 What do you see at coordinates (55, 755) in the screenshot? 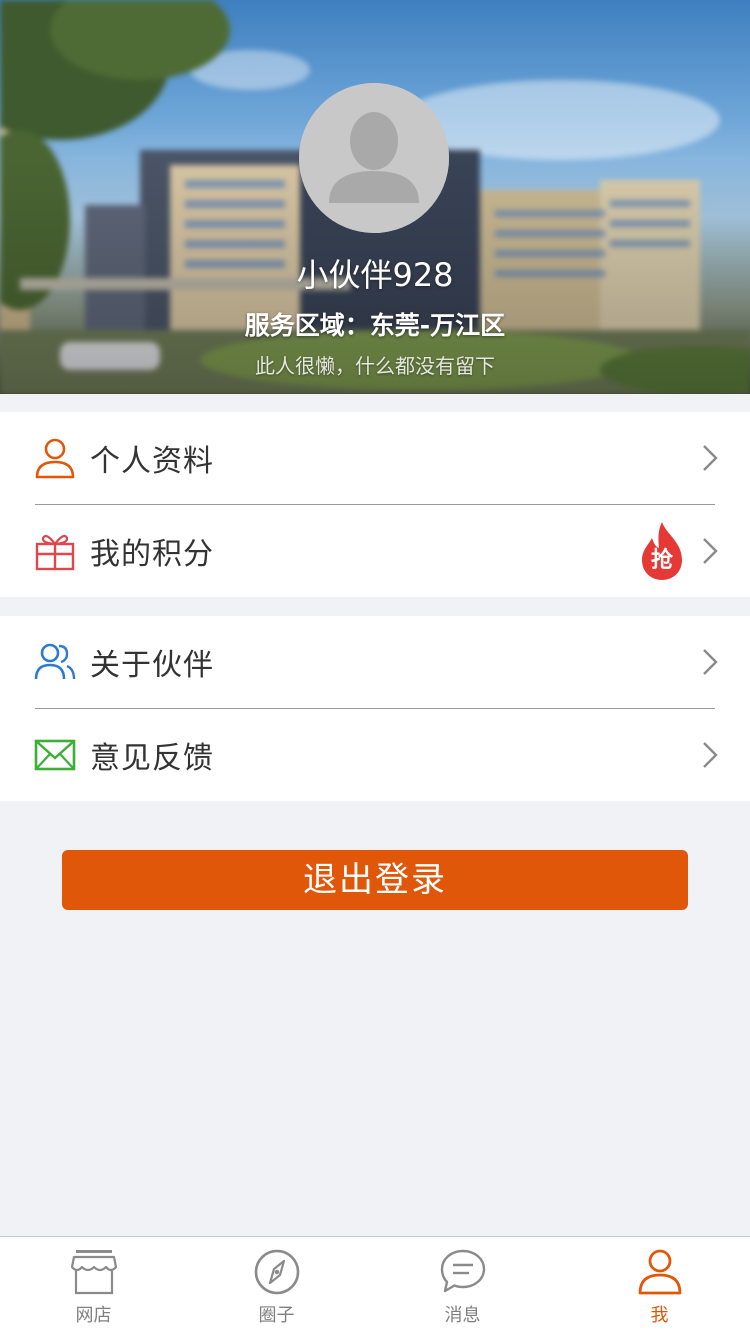
I see `mail-icon` at bounding box center [55, 755].